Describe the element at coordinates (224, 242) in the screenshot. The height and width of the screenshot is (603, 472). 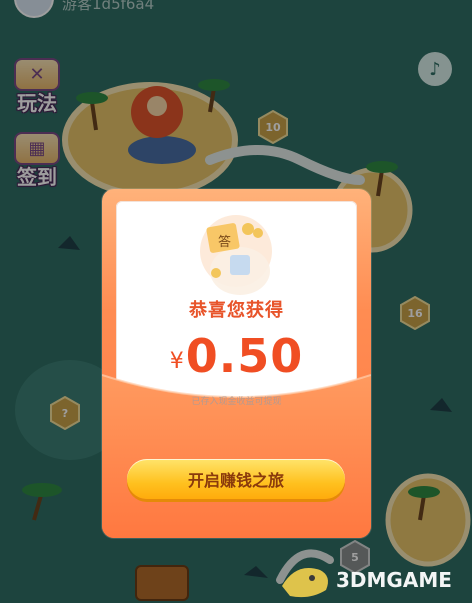
I see `badge-text: 答` at that location.